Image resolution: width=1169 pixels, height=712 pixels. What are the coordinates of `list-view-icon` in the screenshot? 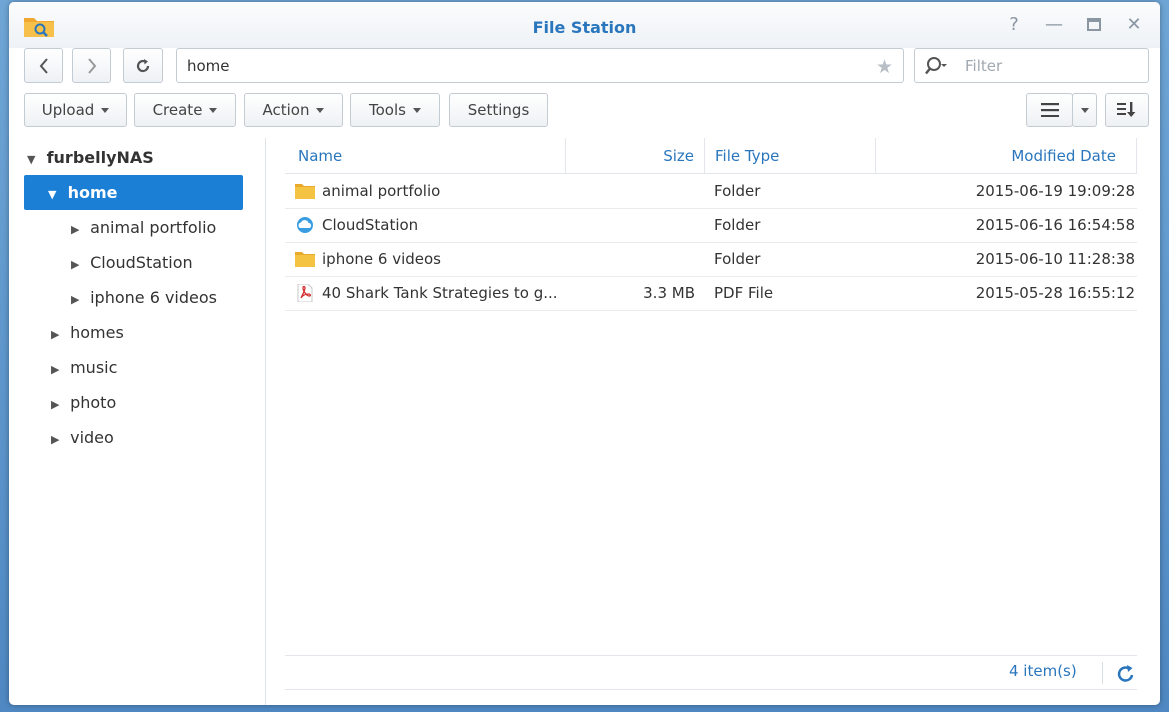 It's located at (1049, 110).